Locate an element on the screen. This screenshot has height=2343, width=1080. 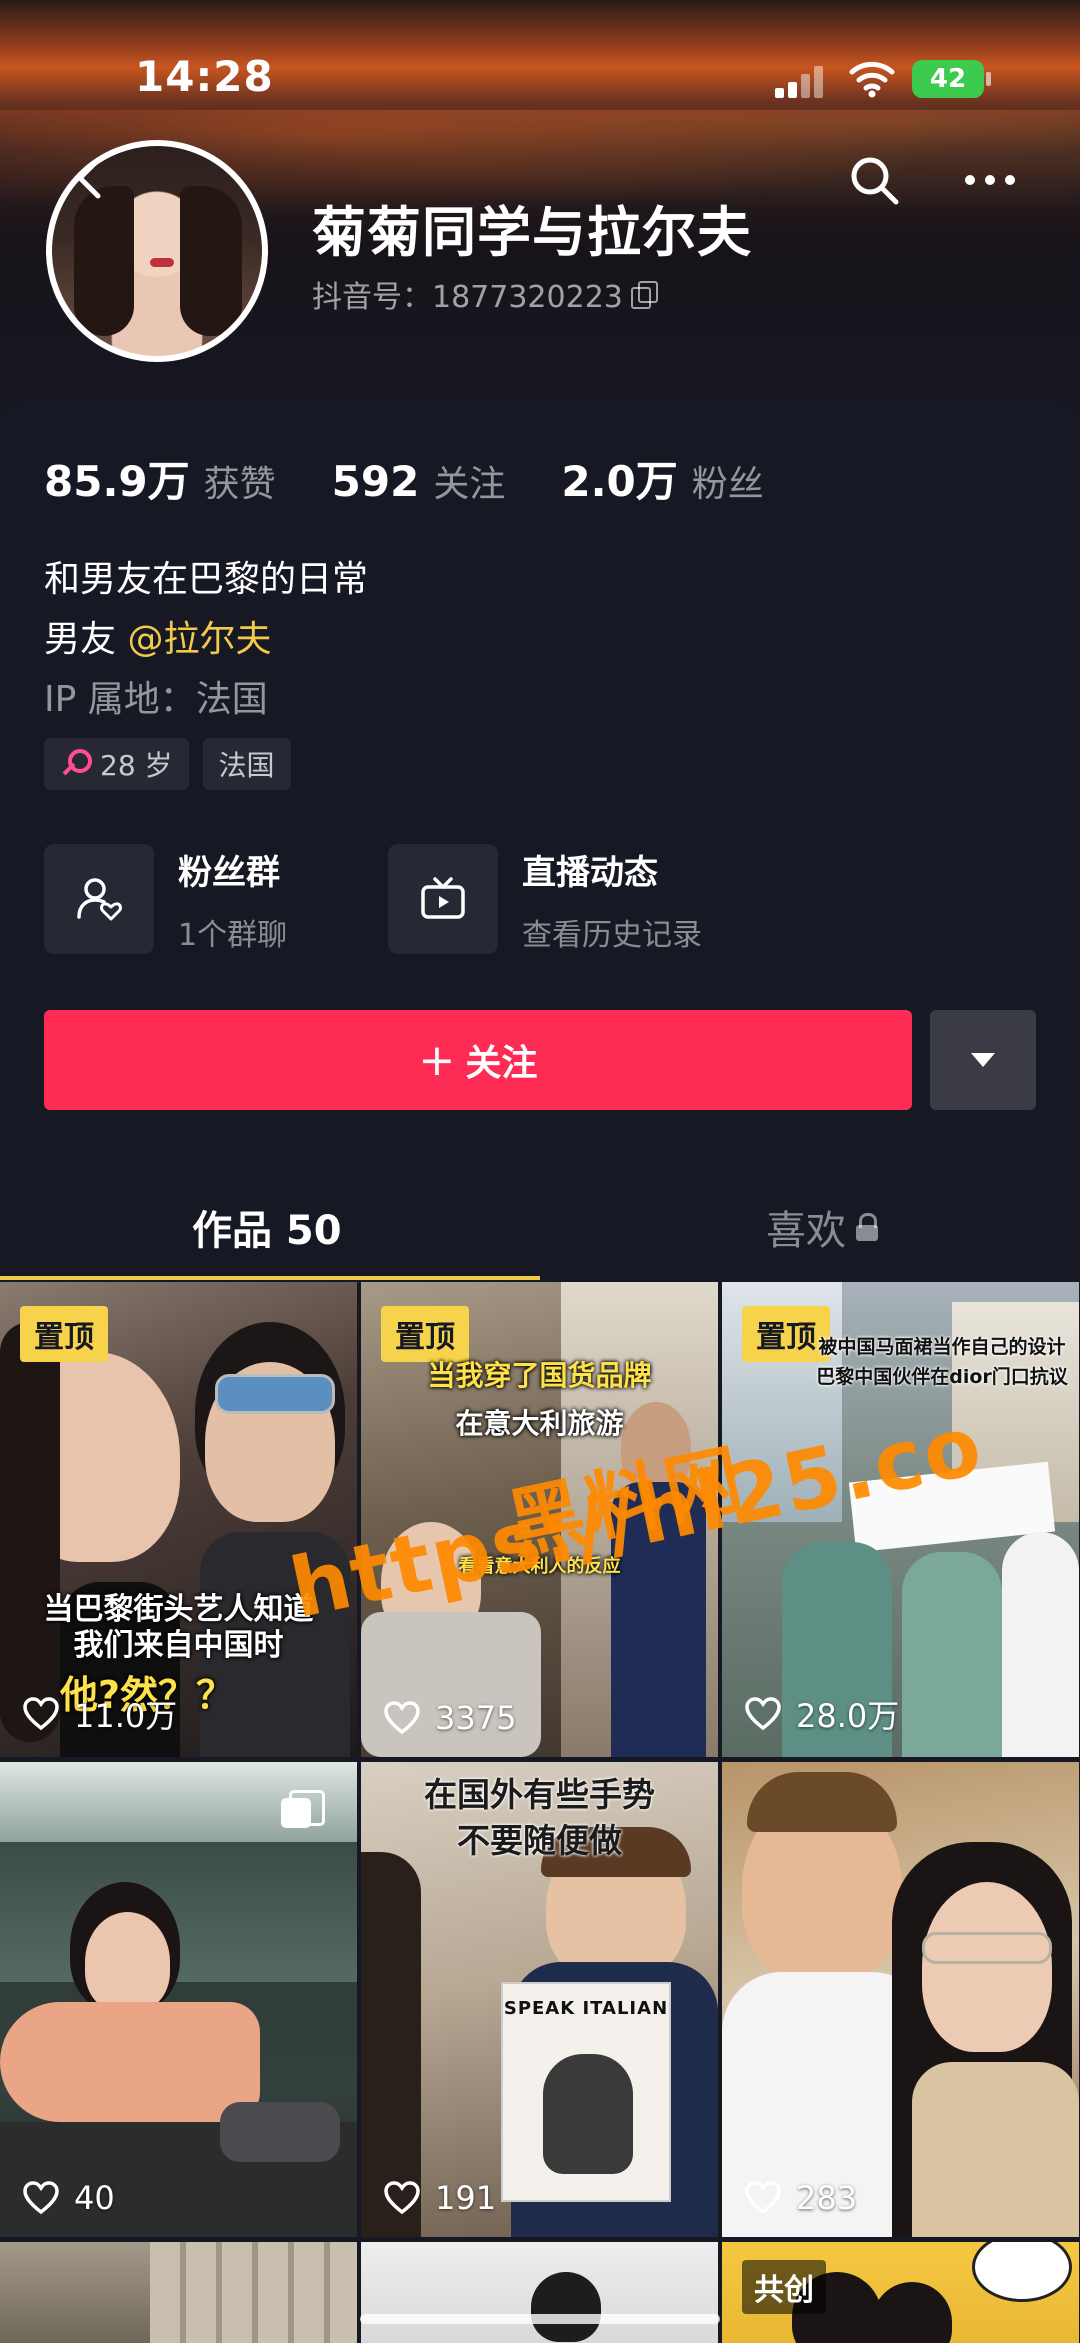
lock-icon is located at coordinates (867, 1227).